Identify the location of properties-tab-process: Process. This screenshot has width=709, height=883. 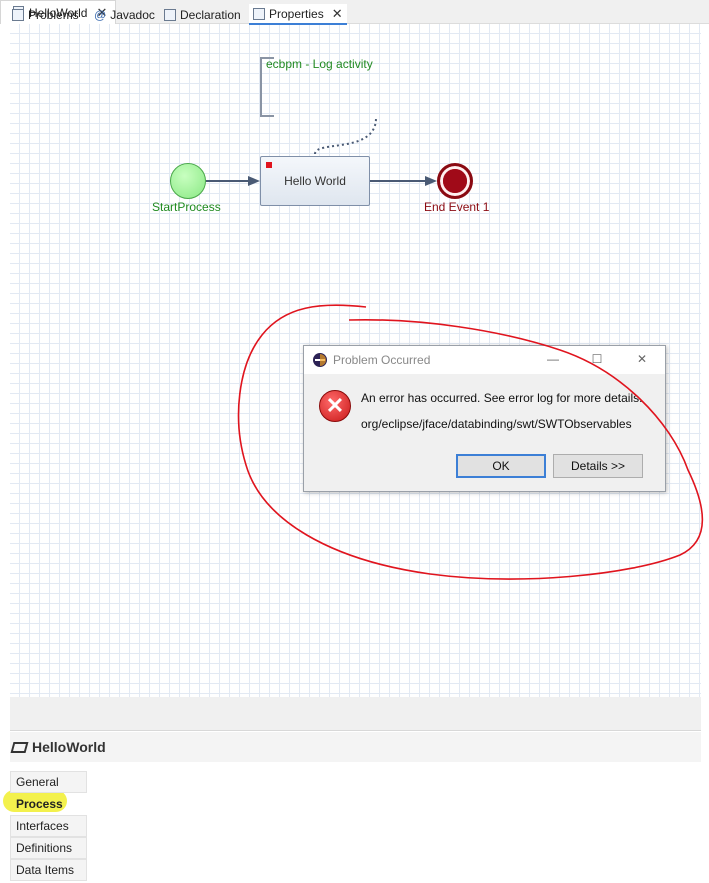
(48, 804).